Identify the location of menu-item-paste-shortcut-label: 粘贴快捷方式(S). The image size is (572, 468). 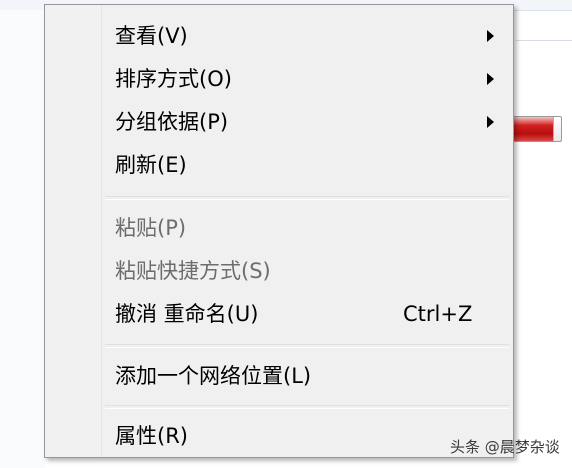
(193, 271).